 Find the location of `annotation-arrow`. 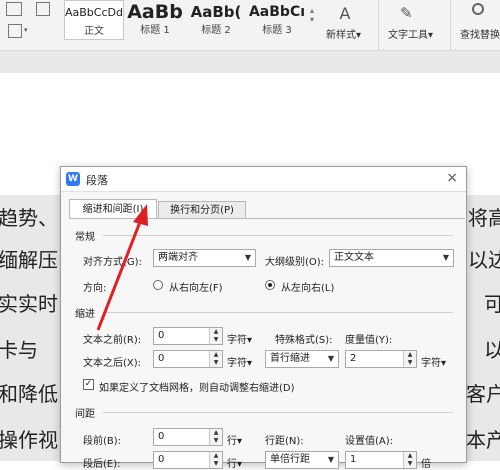

annotation-arrow is located at coordinates (122, 267).